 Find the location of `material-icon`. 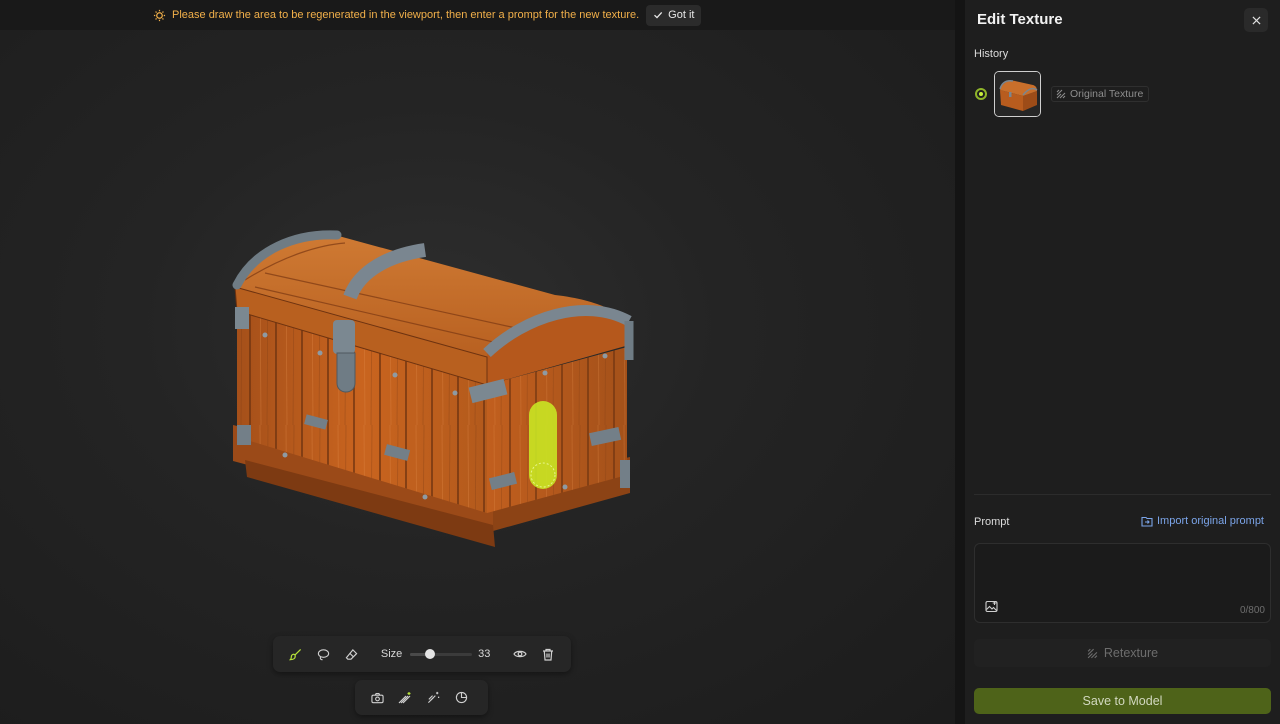

material-icon is located at coordinates (461, 697).